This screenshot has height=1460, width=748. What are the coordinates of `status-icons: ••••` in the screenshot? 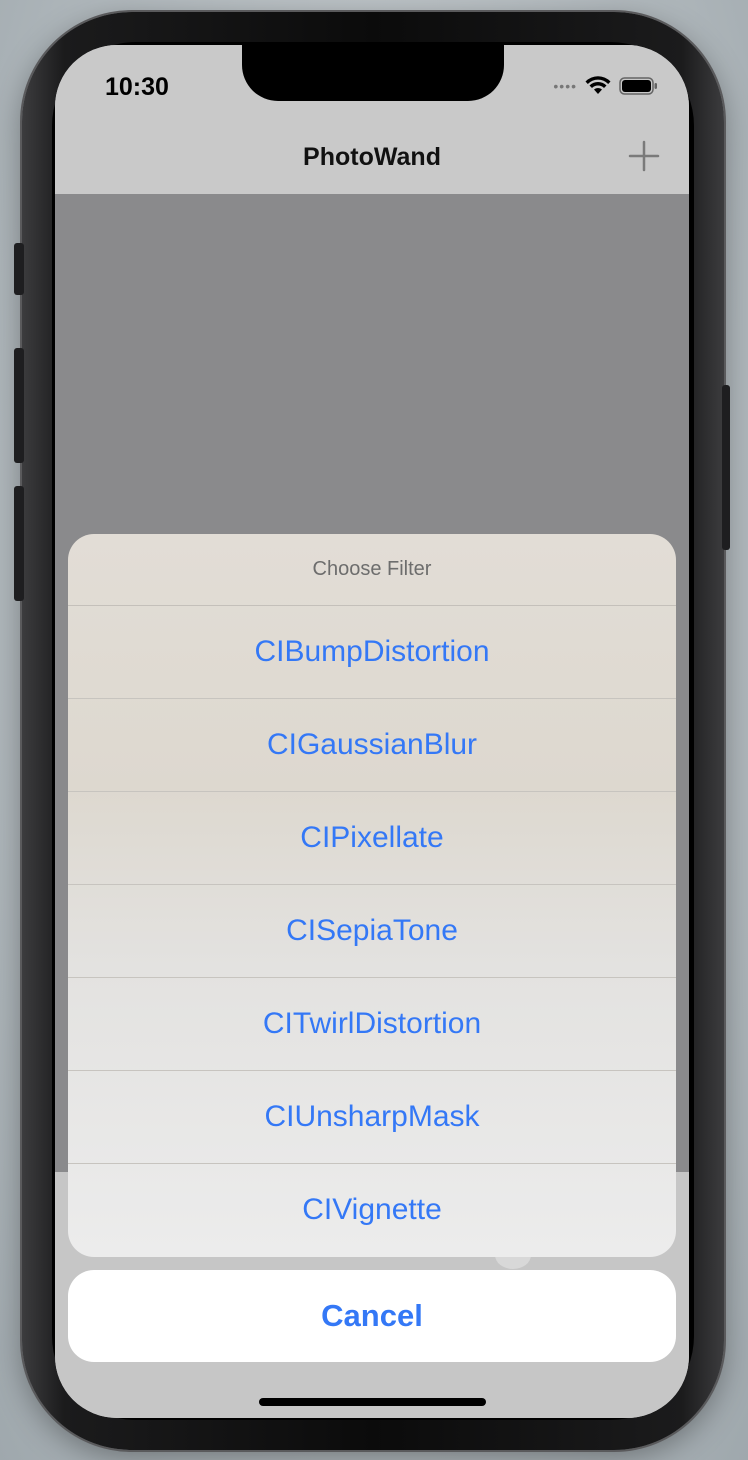 It's located at (606, 86).